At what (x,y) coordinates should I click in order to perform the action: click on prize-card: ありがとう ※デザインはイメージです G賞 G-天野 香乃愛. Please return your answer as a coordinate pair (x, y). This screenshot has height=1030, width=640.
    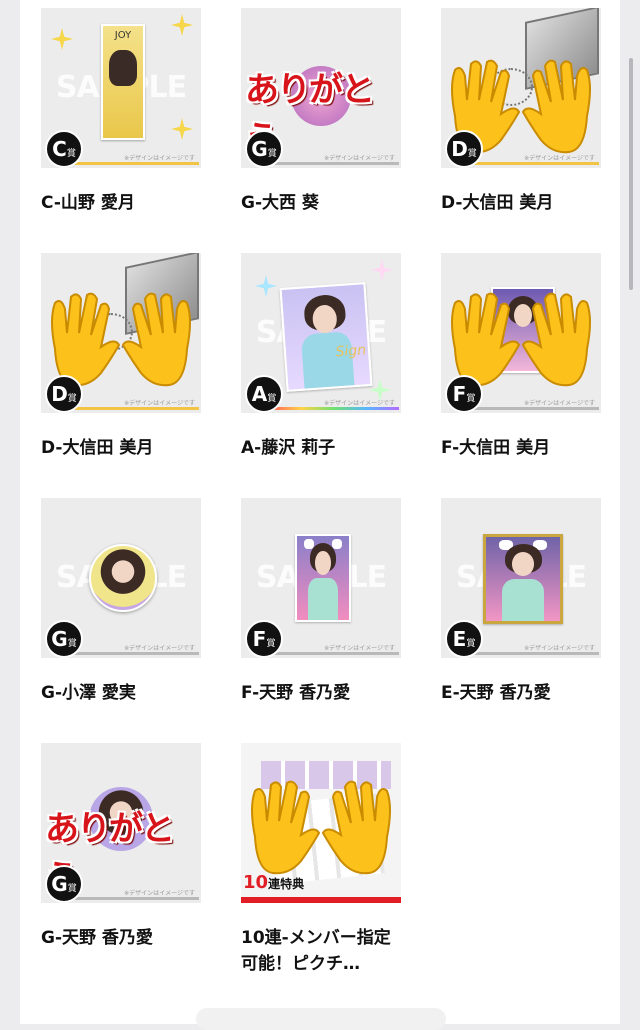
    Looking at the image, I should click on (121, 847).